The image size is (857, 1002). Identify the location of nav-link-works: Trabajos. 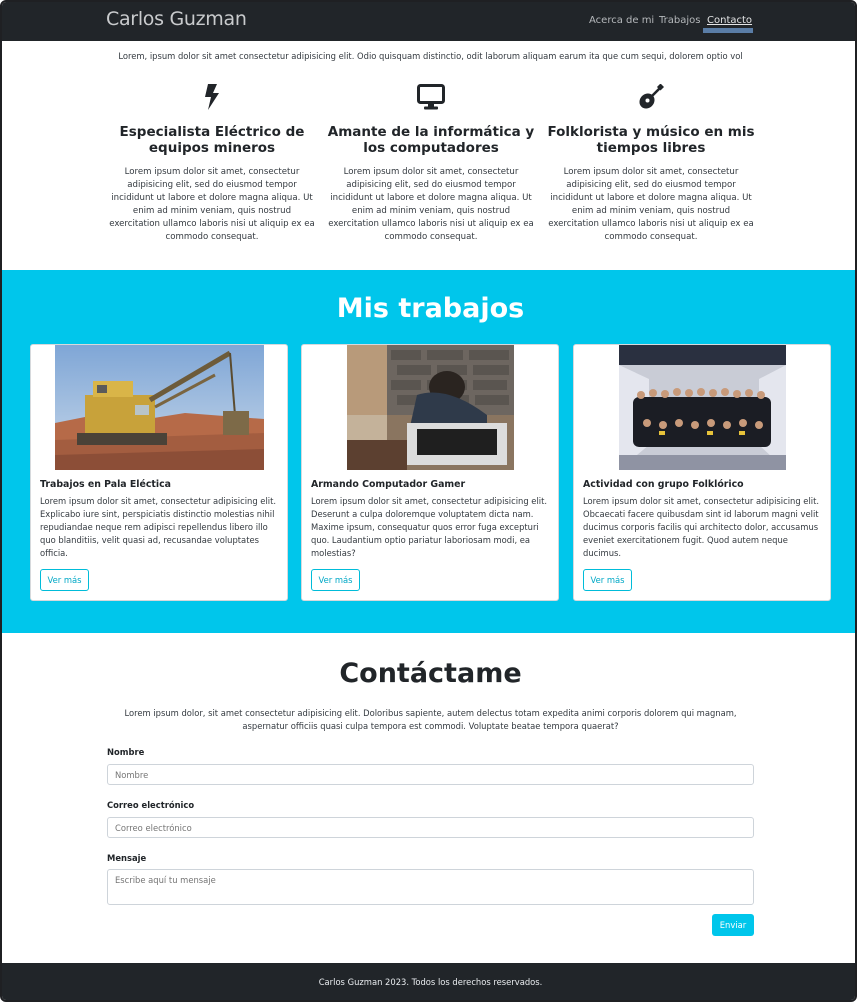
(679, 20).